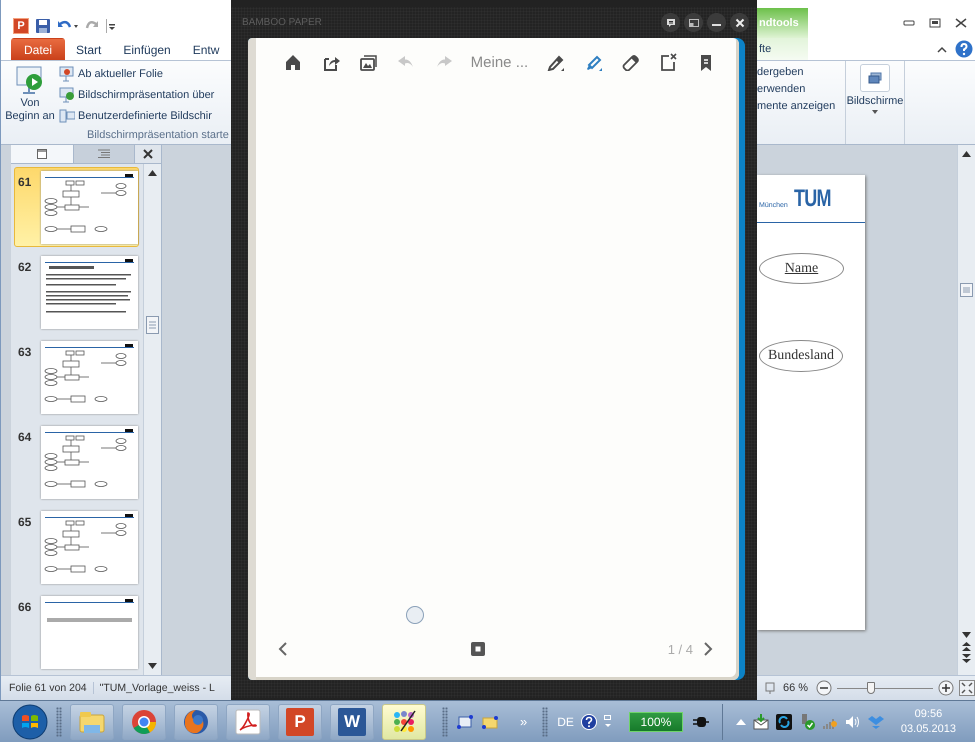 The width and height of the screenshot is (975, 742). Describe the element at coordinates (206, 49) in the screenshot. I see `ribbon-tab: Entw` at that location.